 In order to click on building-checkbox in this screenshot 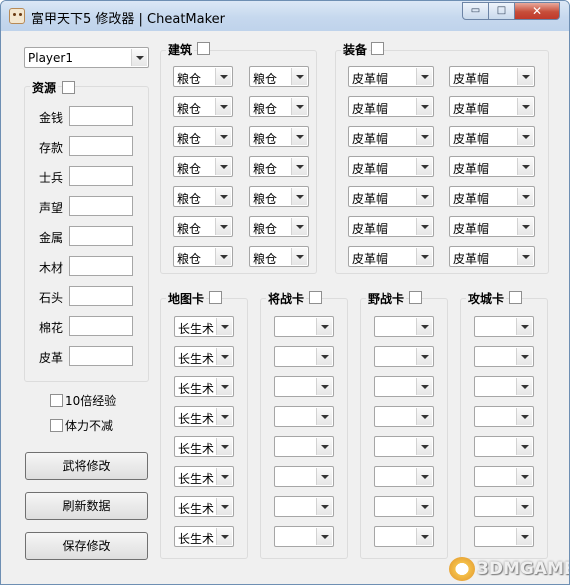, I will do `click(203, 48)`.